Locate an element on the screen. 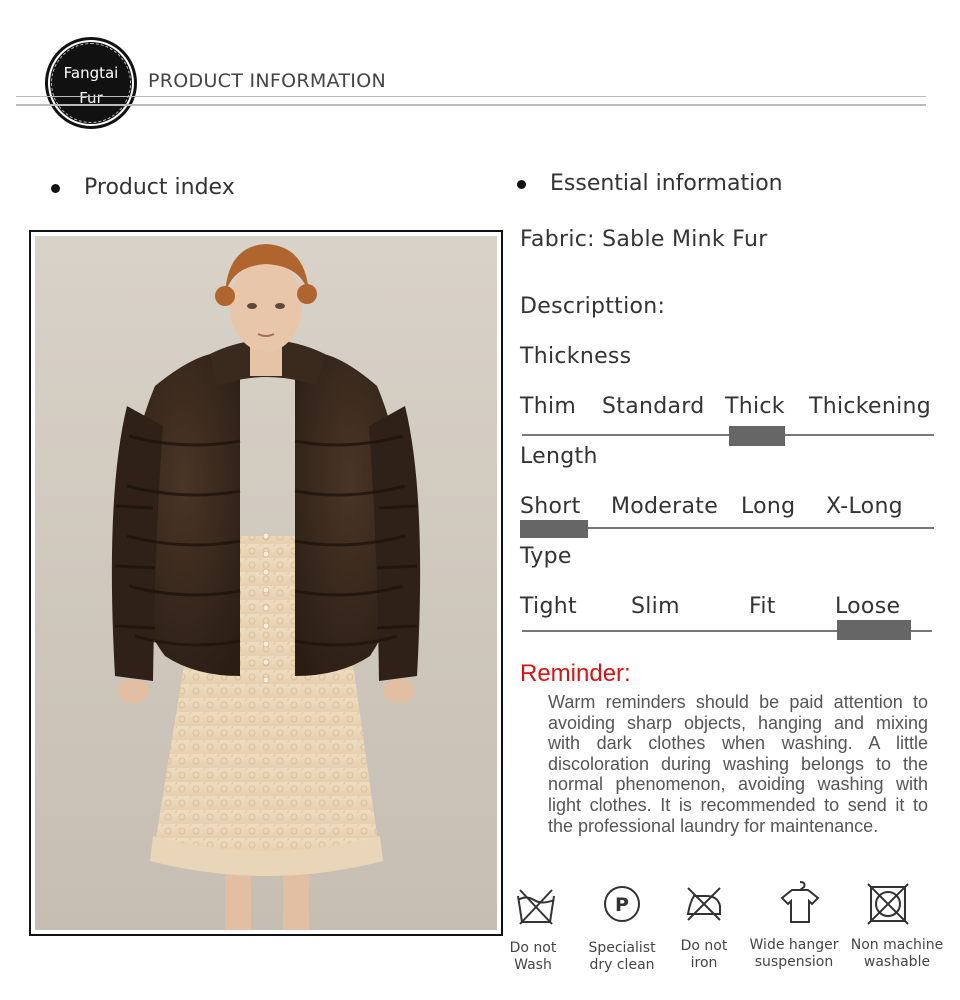 The height and width of the screenshot is (1000, 960). length-option-long: Long is located at coordinates (768, 506).